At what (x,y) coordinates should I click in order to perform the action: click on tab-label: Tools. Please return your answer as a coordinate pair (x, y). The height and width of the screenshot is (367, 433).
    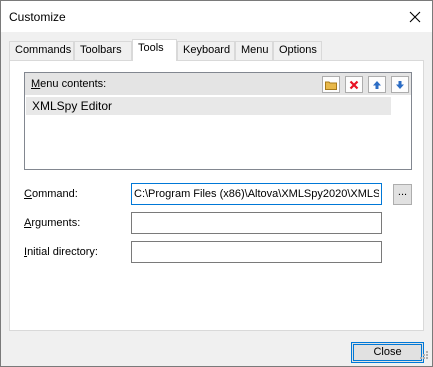
    Looking at the image, I should click on (151, 48).